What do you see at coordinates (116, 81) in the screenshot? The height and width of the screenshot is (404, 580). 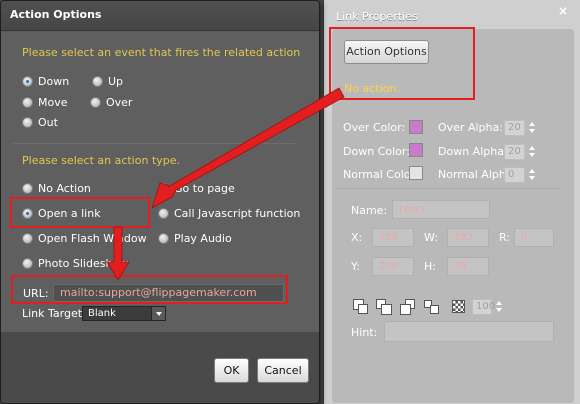 I see `radio-label: Up` at bounding box center [116, 81].